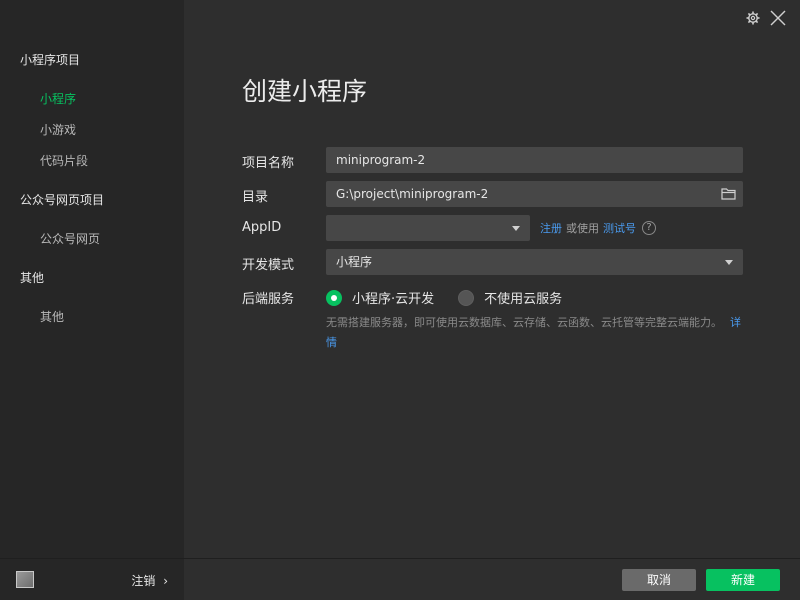 The height and width of the screenshot is (600, 800). I want to click on sidebar-item-official-account-web: 公众号网页, so click(70, 238).